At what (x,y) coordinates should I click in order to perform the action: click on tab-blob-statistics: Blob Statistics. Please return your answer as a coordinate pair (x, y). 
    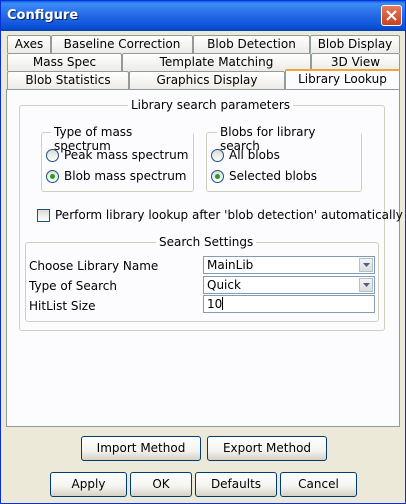
    Looking at the image, I should click on (68, 80).